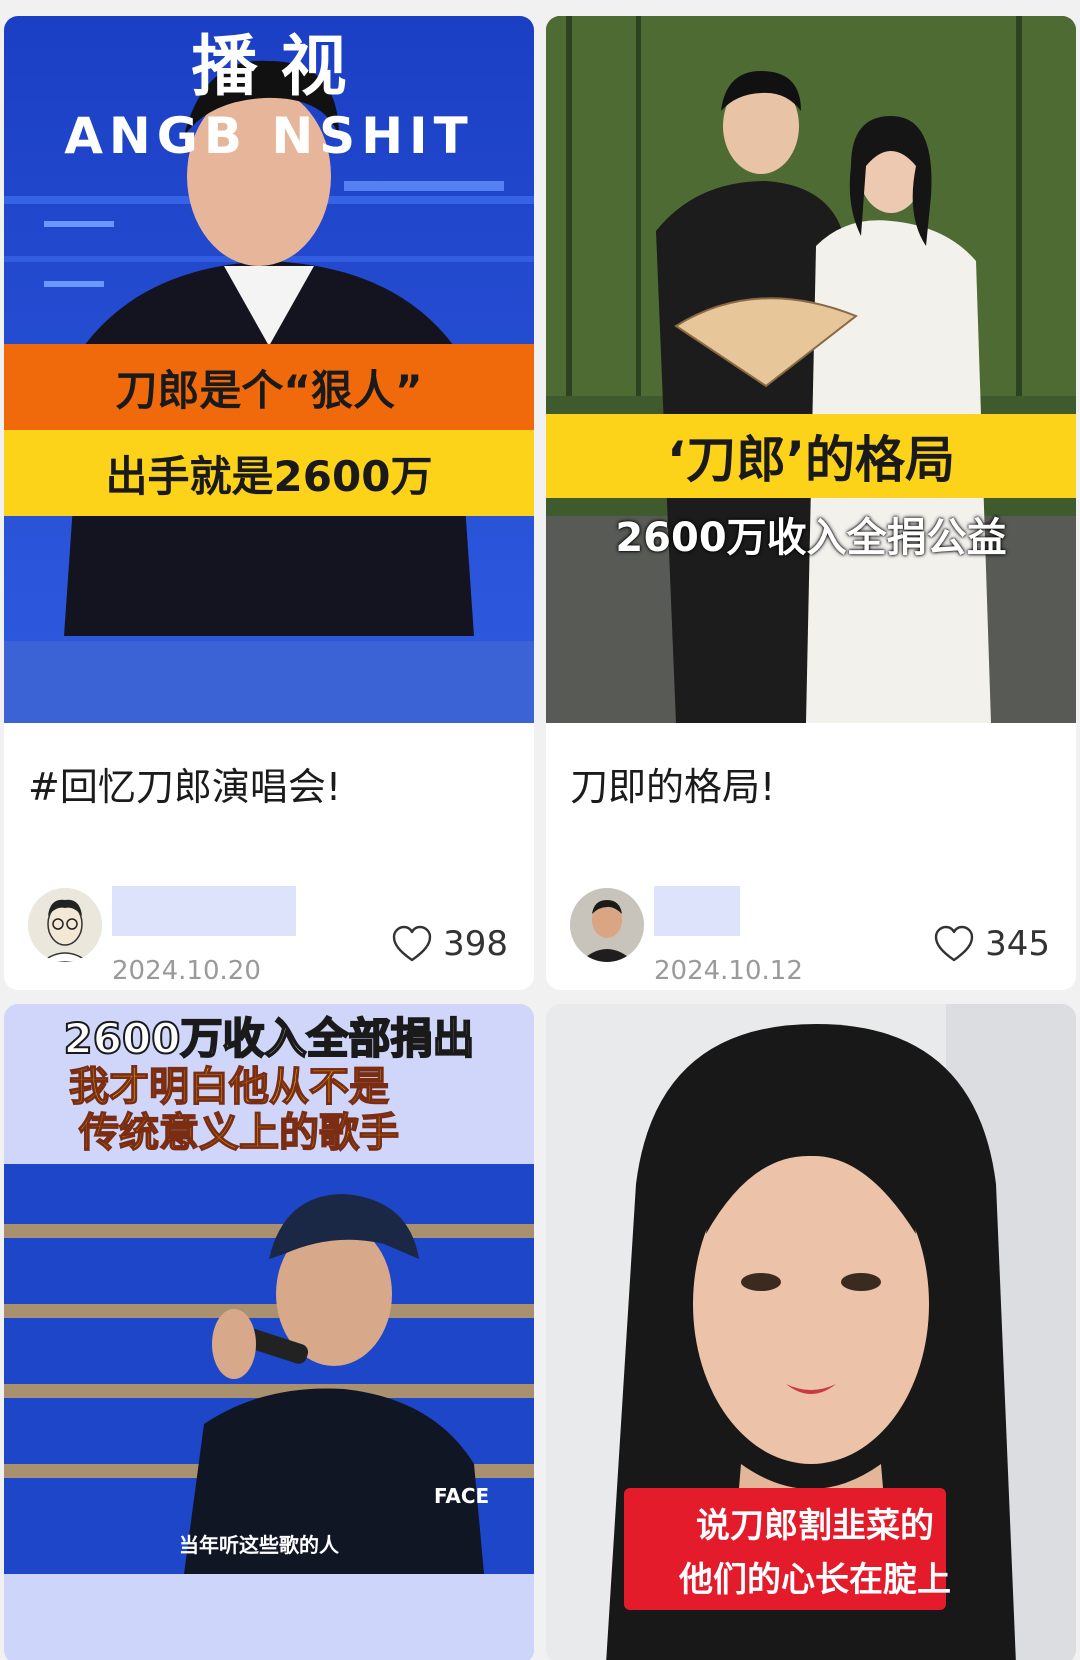 The height and width of the screenshot is (1660, 1080). Describe the element at coordinates (672, 783) in the screenshot. I see `post-title: 刀即的格局!` at that location.